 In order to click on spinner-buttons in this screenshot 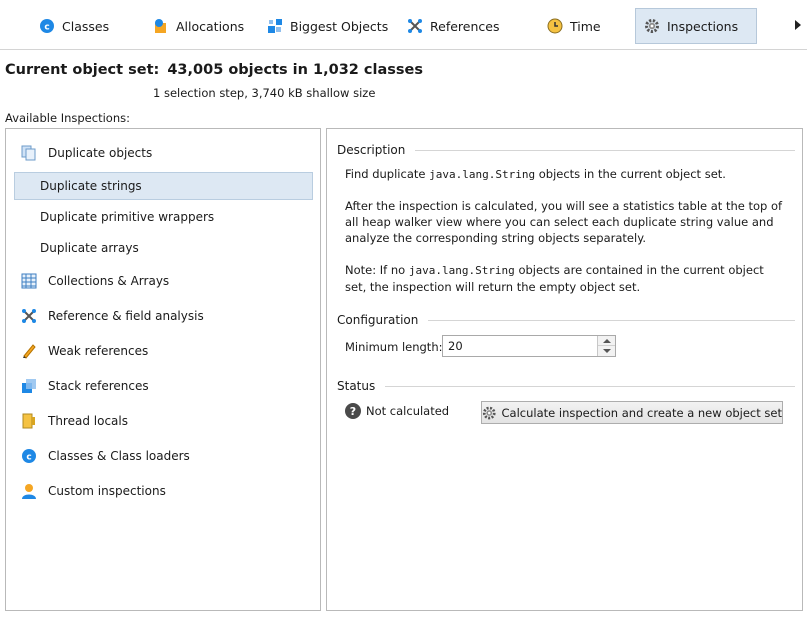, I will do `click(606, 346)`.